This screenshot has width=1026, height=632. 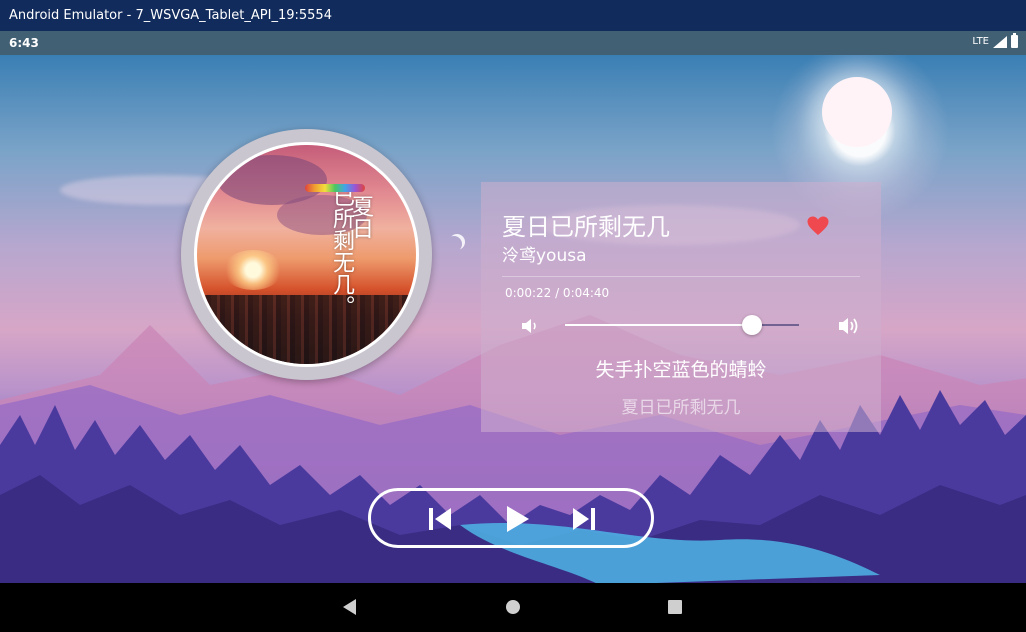 I want to click on home-icon, so click(x=513, y=607).